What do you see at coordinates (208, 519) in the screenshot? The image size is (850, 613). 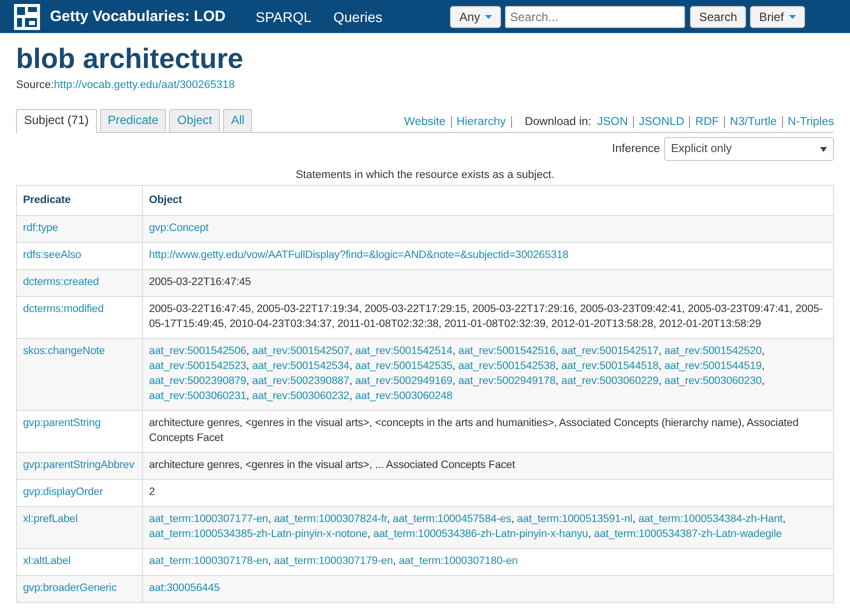 I see `object-link: aat_term:1000307177-en` at bounding box center [208, 519].